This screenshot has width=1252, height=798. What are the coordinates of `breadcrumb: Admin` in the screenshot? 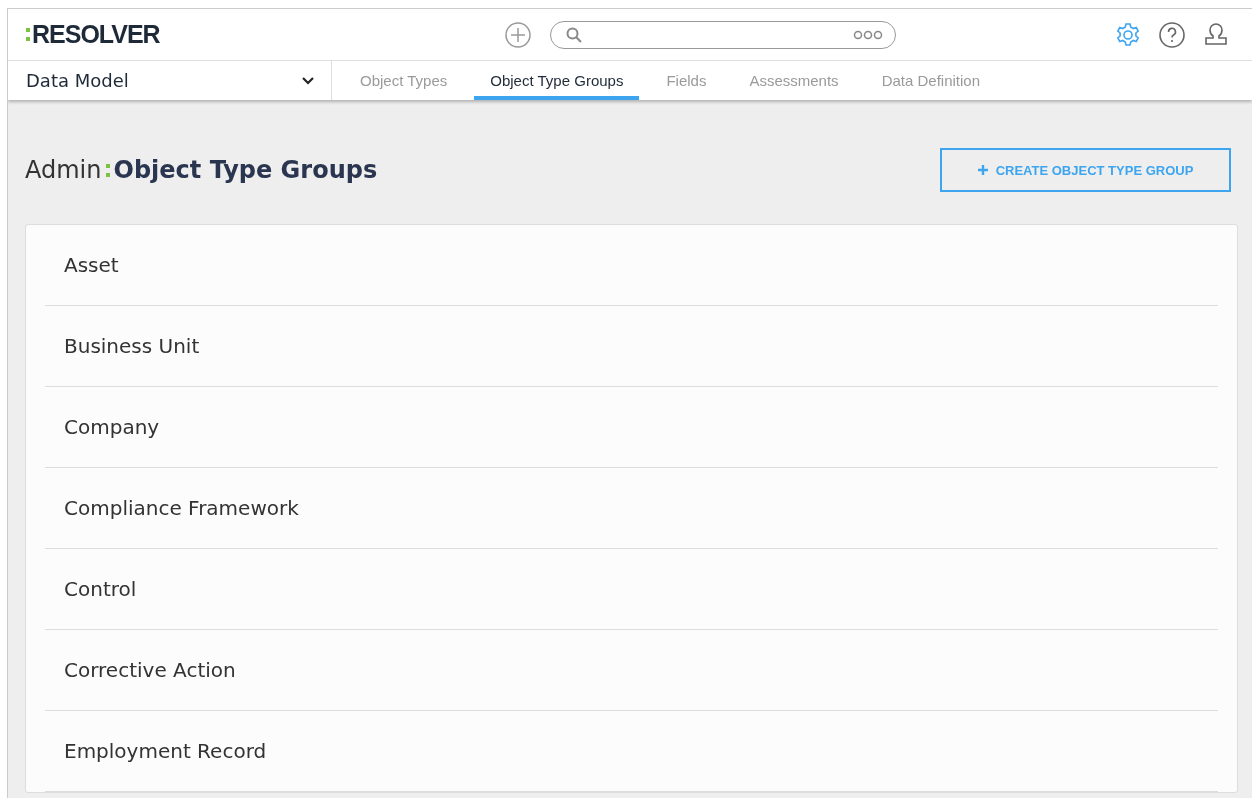 It's located at (63, 170).